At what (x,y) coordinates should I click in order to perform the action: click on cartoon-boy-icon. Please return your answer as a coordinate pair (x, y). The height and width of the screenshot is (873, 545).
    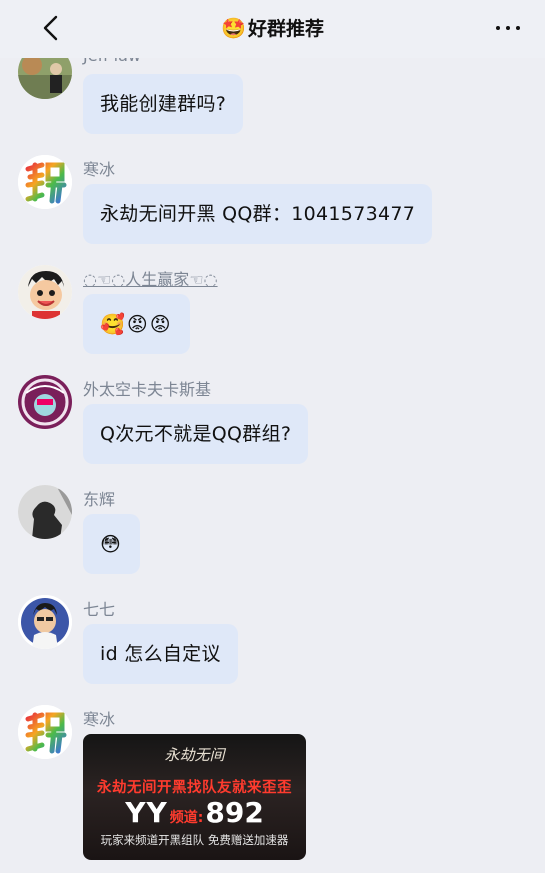
    Looking at the image, I should click on (45, 292).